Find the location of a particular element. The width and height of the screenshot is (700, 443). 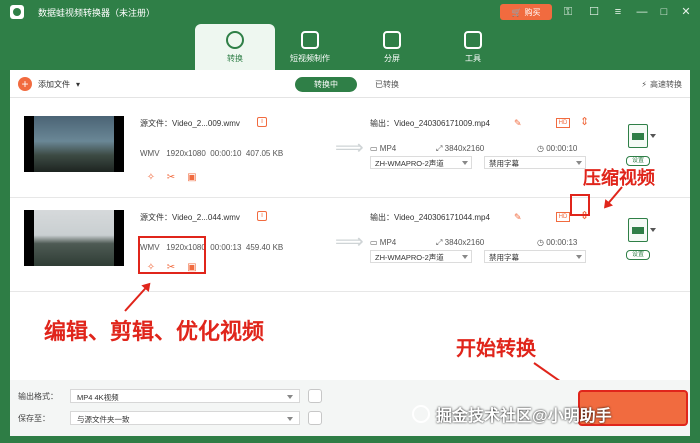

buy-button: 🛒 购买 is located at coordinates (526, 12).